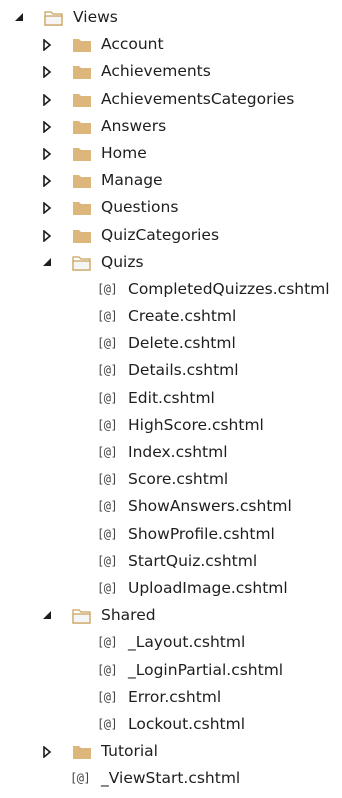  I want to click on tree-node-file-viewstart: [@] _ViewStart.cshtml, so click(171, 778).